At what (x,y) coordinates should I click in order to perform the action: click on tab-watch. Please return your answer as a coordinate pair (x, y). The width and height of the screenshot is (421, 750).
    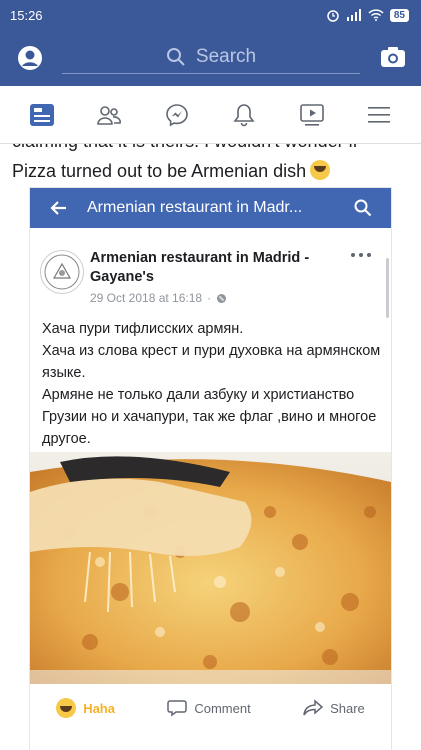
    Looking at the image, I should click on (312, 115).